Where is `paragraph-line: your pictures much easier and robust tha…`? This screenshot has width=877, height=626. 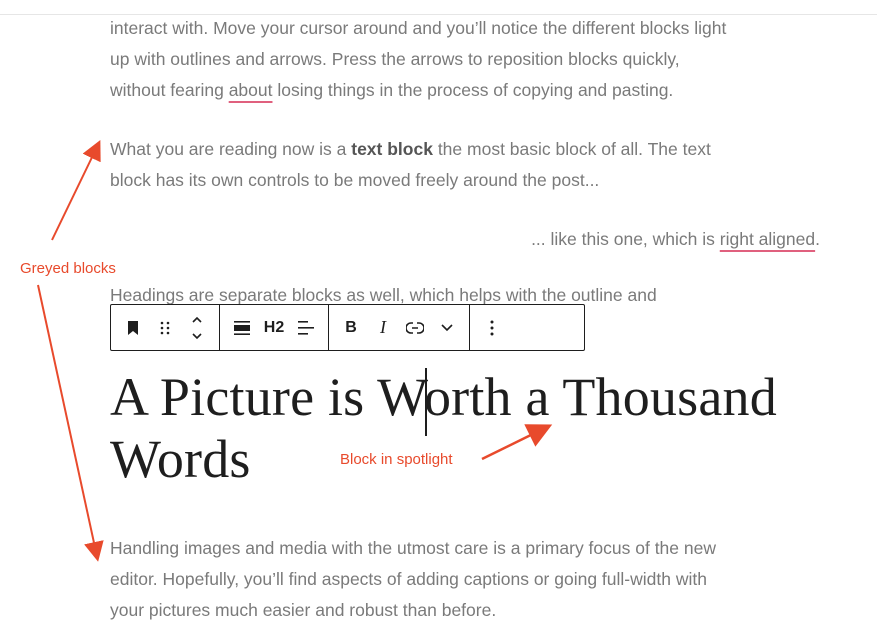 paragraph-line: your pictures much easier and robust tha… is located at coordinates (303, 610).